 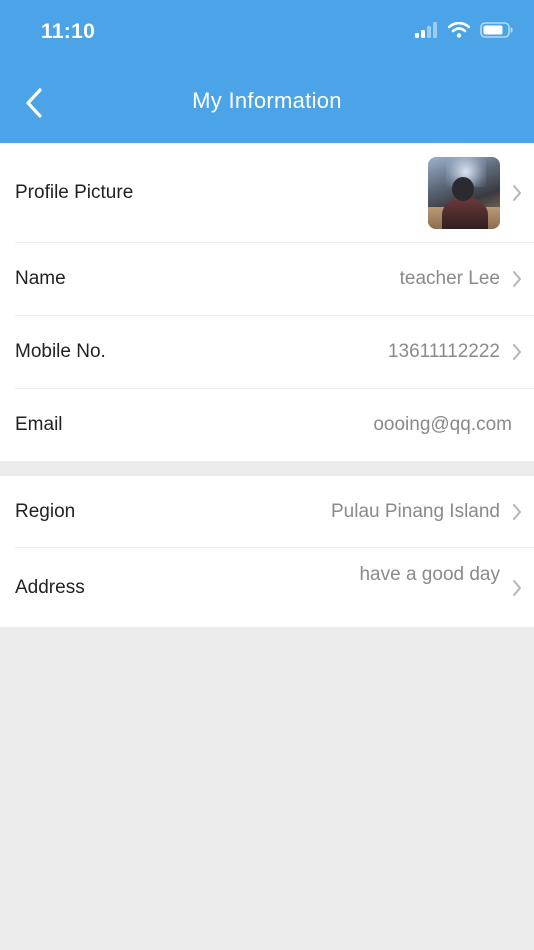 What do you see at coordinates (496, 30) in the screenshot?
I see `battery-icon` at bounding box center [496, 30].